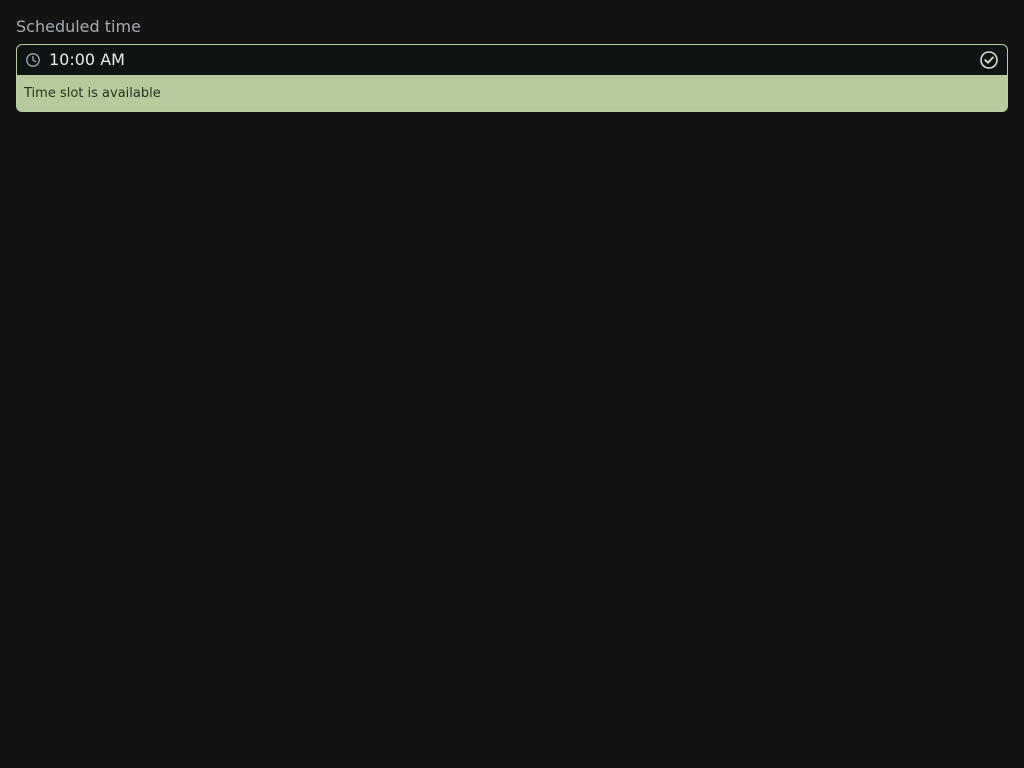 This screenshot has width=1024, height=768. Describe the element at coordinates (92, 93) in the screenshot. I see `availability-message: Time slot is available` at that location.